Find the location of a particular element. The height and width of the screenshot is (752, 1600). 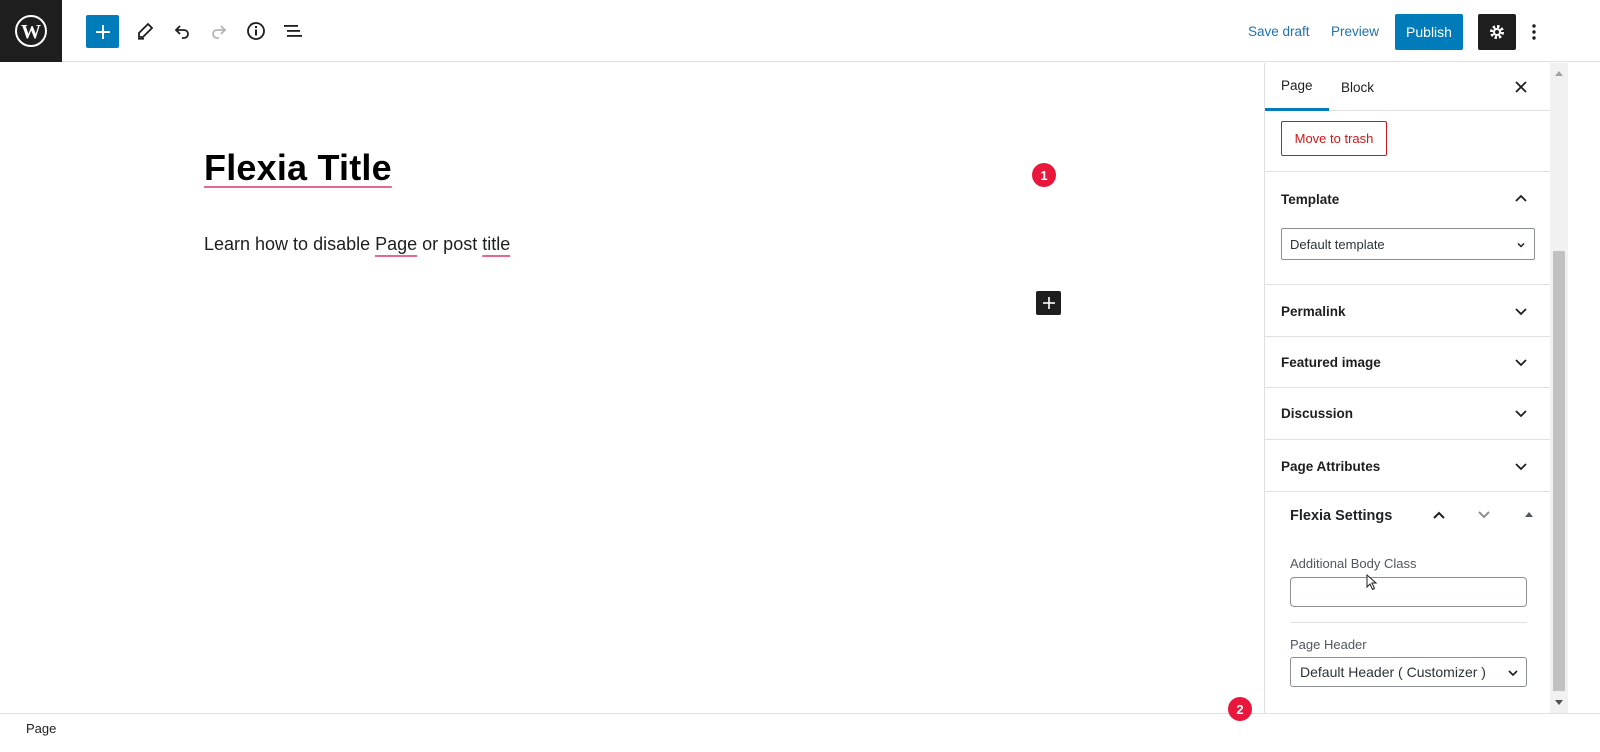

template-select-value: Default template is located at coordinates (1337, 244).